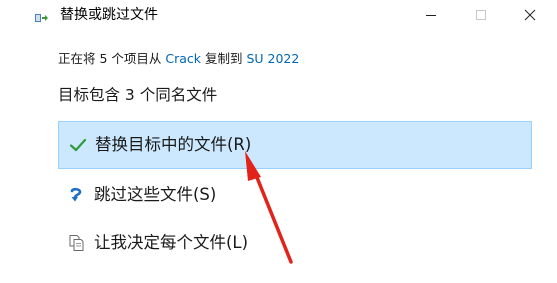  Describe the element at coordinates (109, 15) in the screenshot. I see `window-title: 替换或跳过文件` at that location.